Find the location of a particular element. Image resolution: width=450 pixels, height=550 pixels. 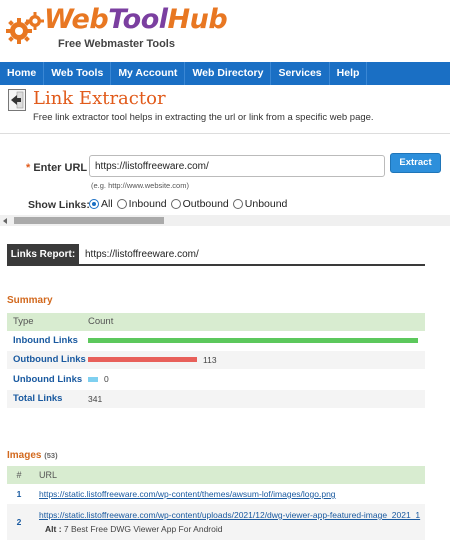

summary-header-row: Type Count is located at coordinates (216, 322).